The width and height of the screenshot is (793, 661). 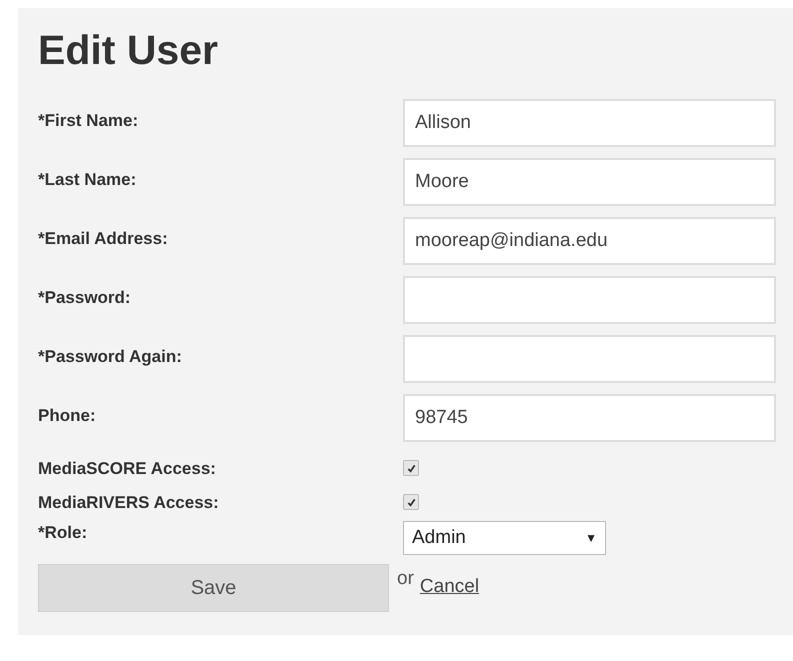 What do you see at coordinates (504, 538) in the screenshot?
I see `role-dropdown: Admin ▼` at bounding box center [504, 538].